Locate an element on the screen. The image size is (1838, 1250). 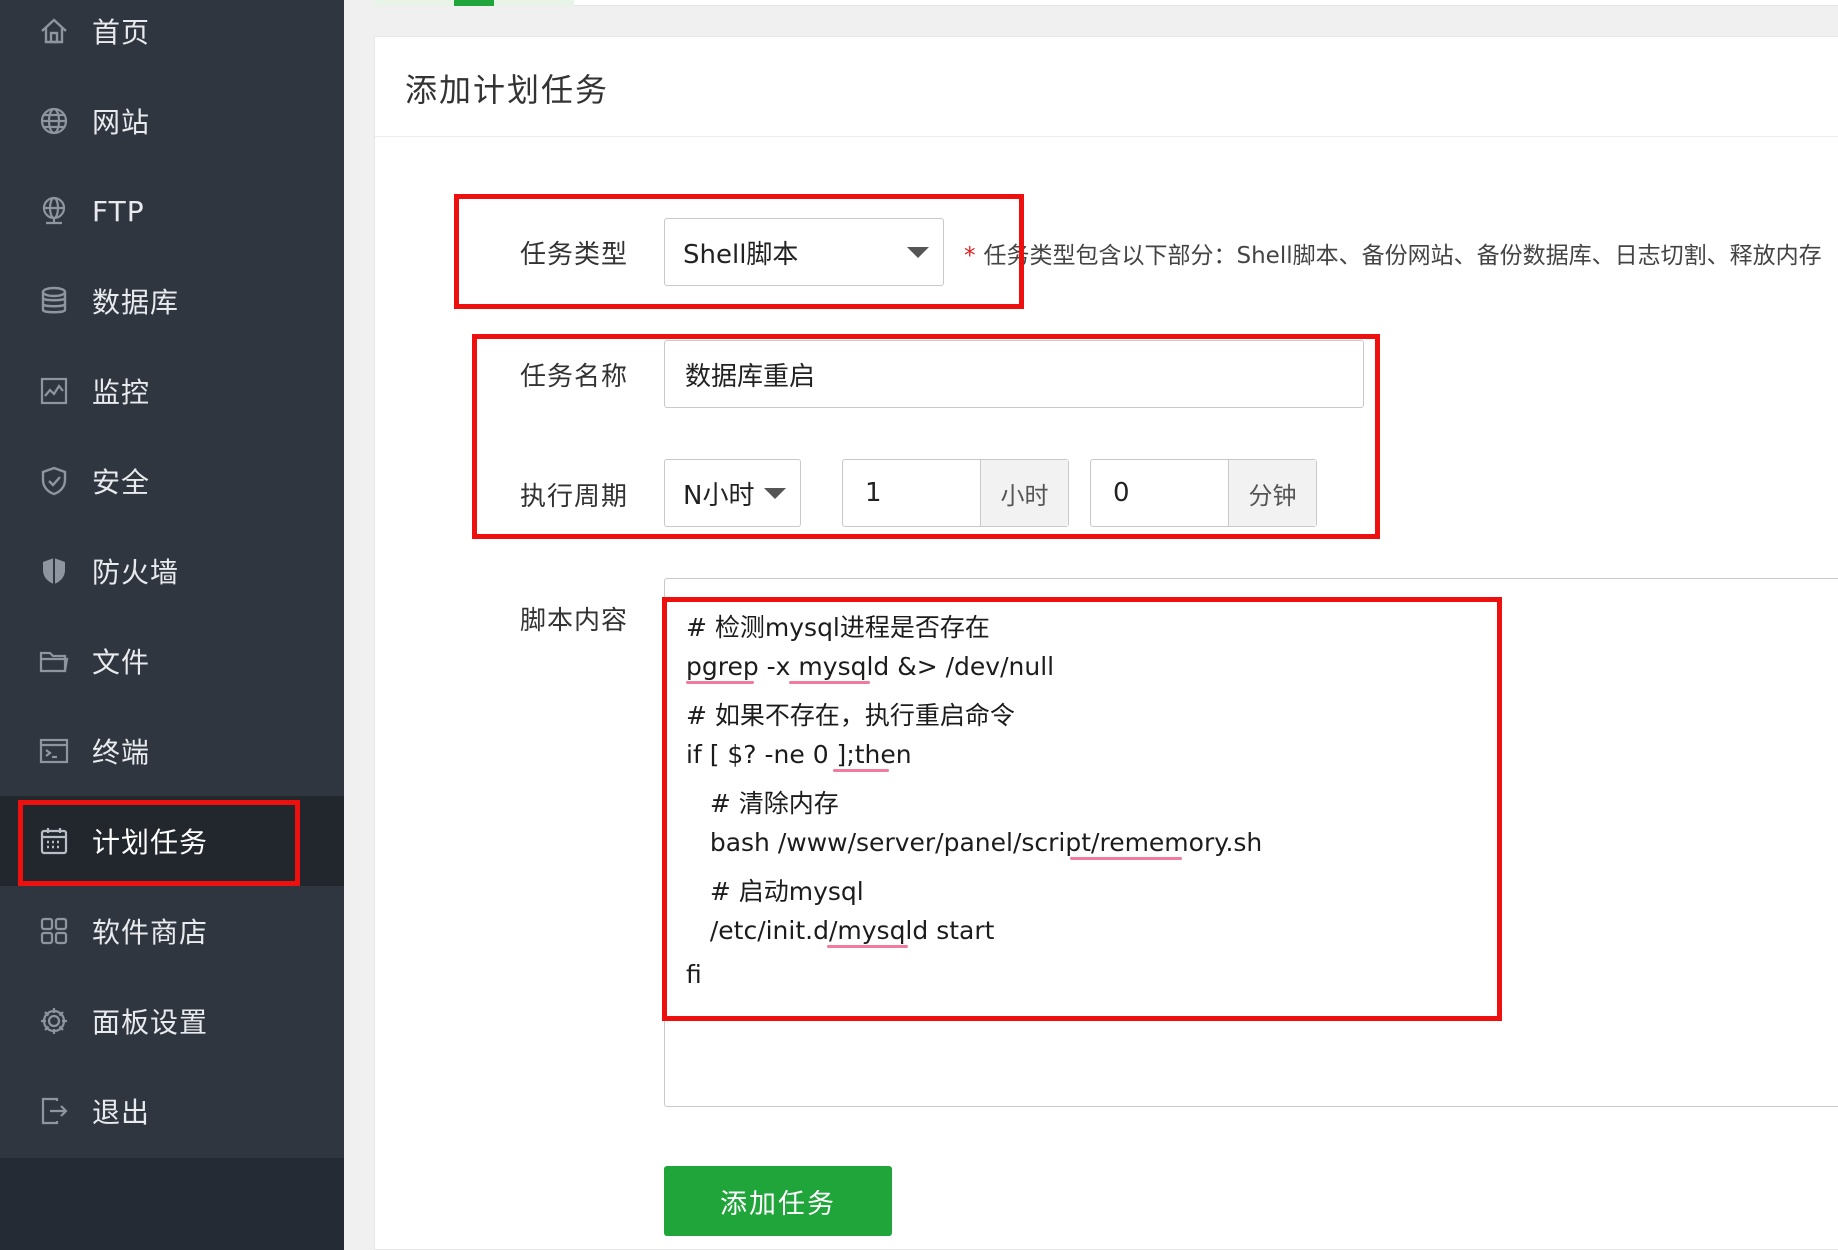
hours-input-group: 1 小时 is located at coordinates (955, 493).